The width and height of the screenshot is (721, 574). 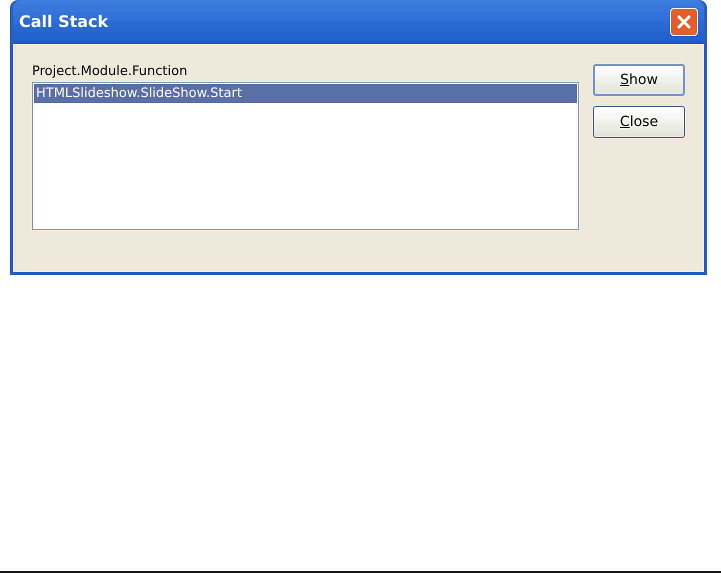 I want to click on list-item: HTMLSlideshow.SlideShow.Start, so click(x=305, y=93).